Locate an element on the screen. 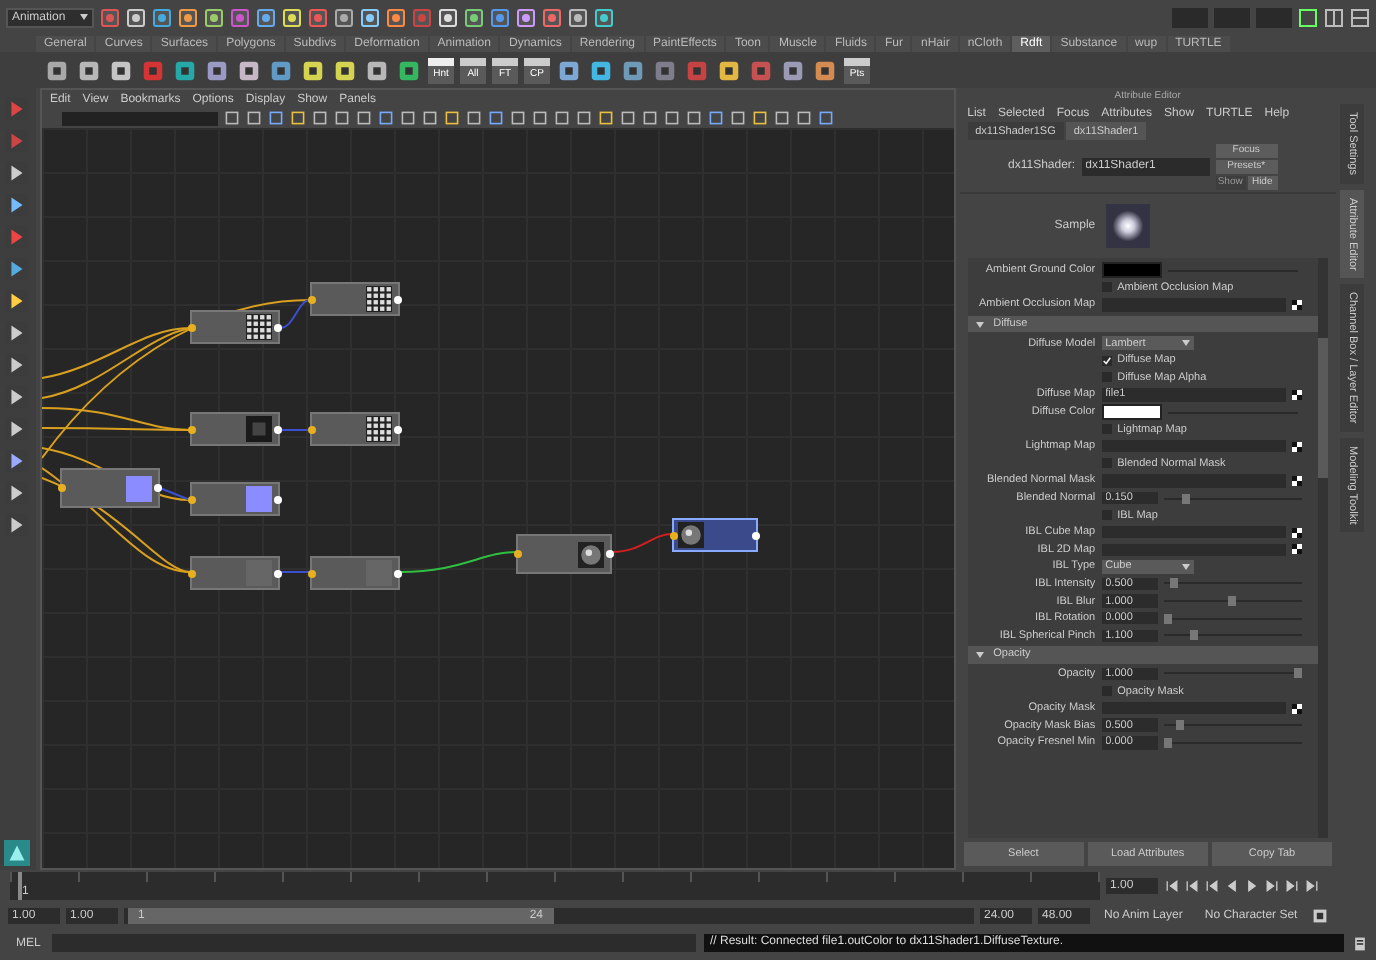 The width and height of the screenshot is (1376, 960). logo-icon is located at coordinates (17, 853).